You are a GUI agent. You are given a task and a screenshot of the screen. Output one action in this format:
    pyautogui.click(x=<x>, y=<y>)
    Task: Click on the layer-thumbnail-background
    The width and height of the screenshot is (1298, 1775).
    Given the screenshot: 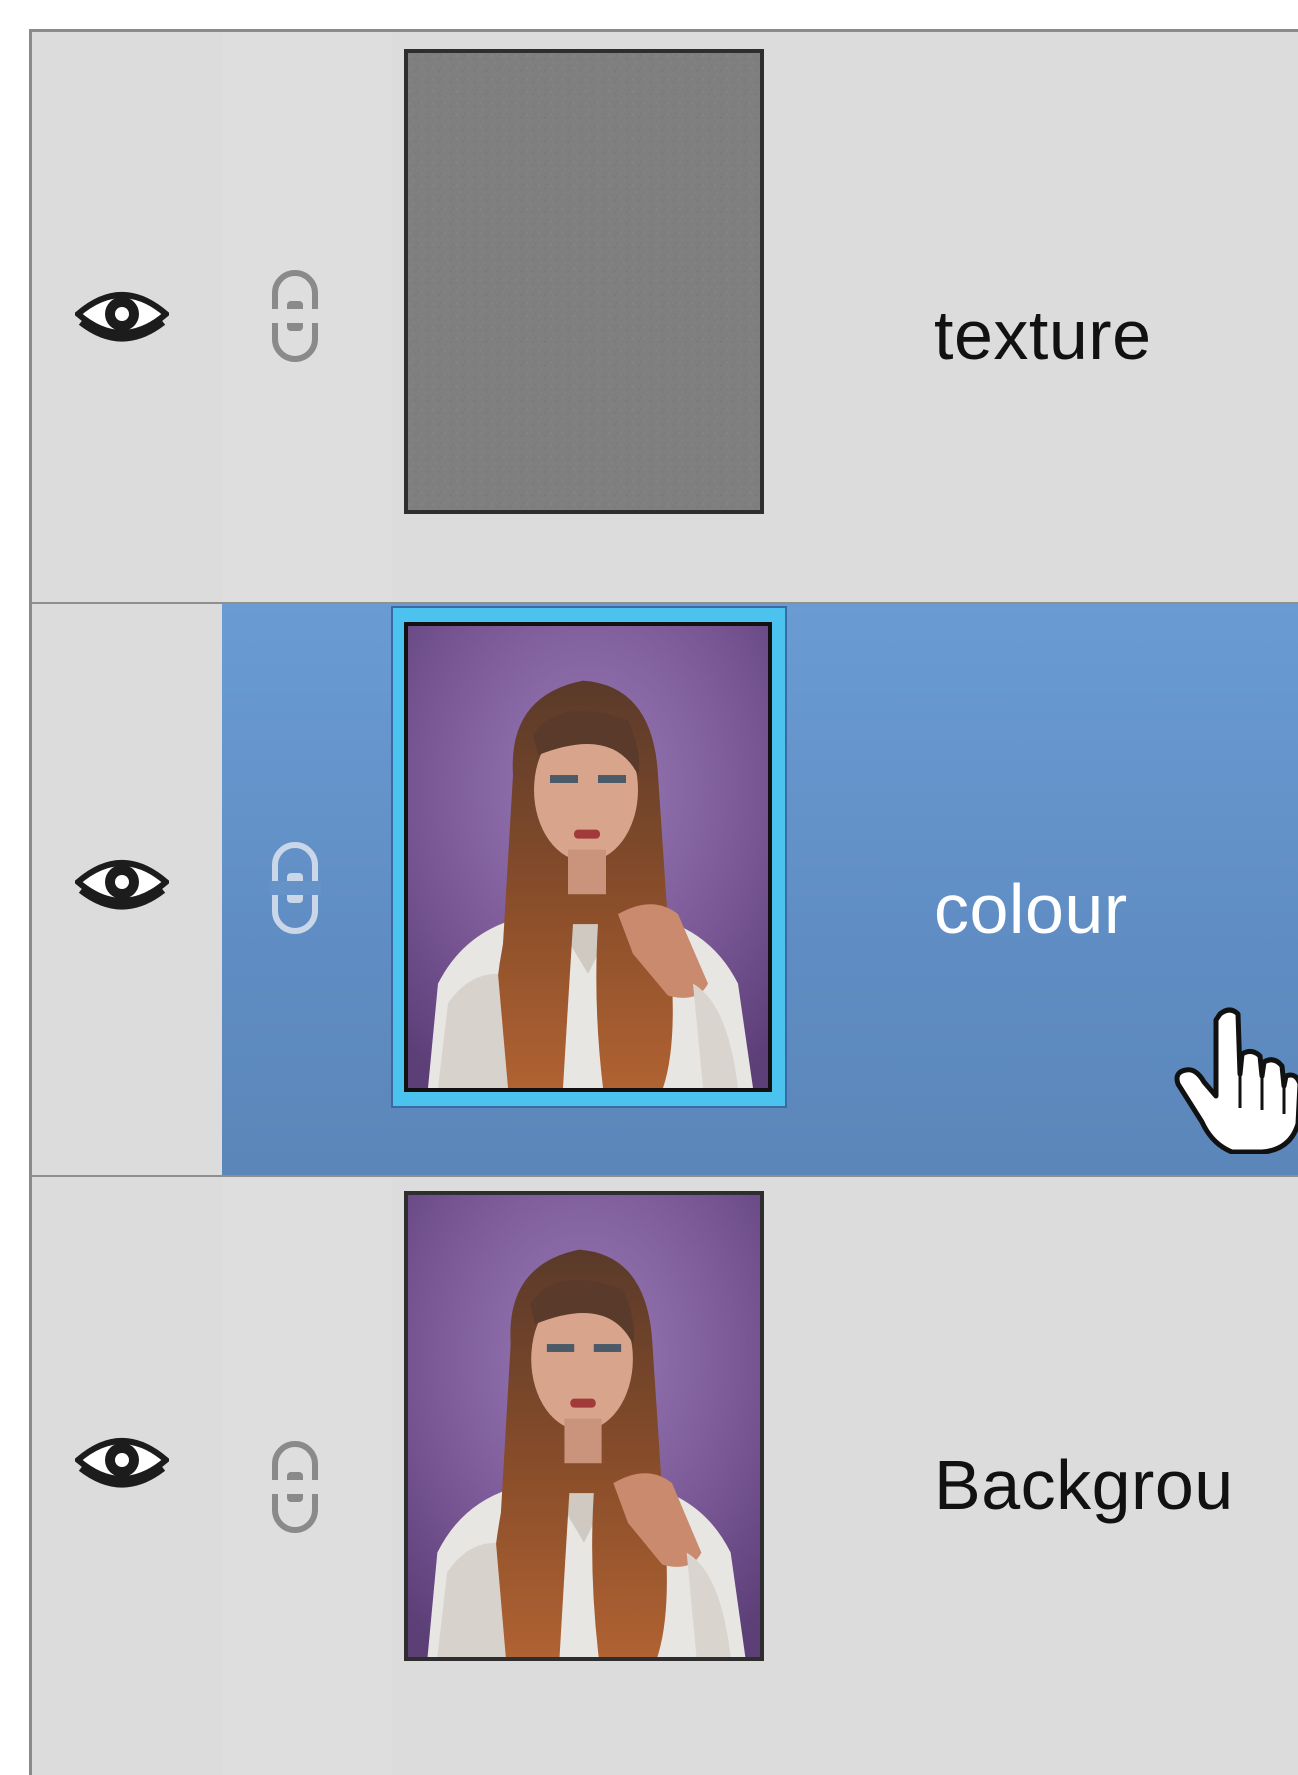 What is the action you would take?
    pyautogui.click(x=584, y=1426)
    